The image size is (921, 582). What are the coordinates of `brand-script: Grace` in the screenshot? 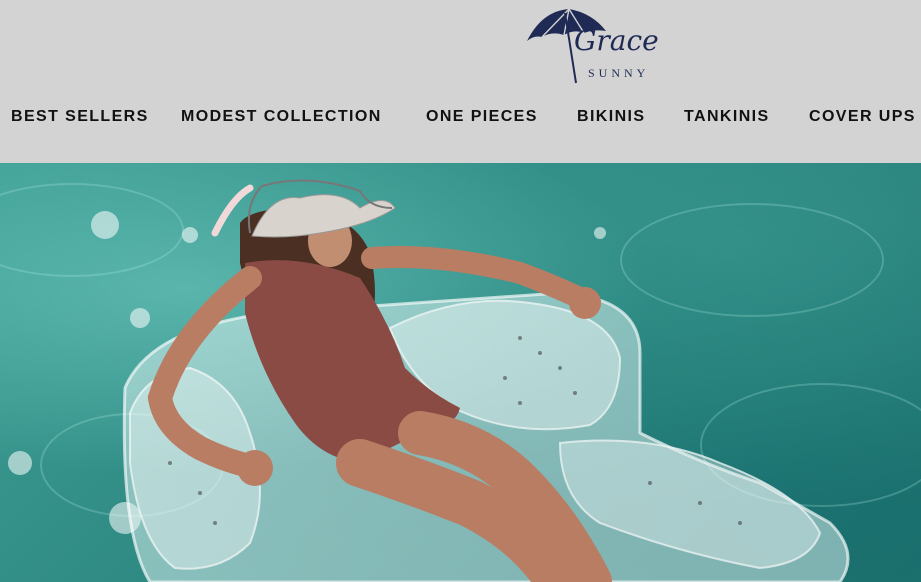 It's located at (616, 40).